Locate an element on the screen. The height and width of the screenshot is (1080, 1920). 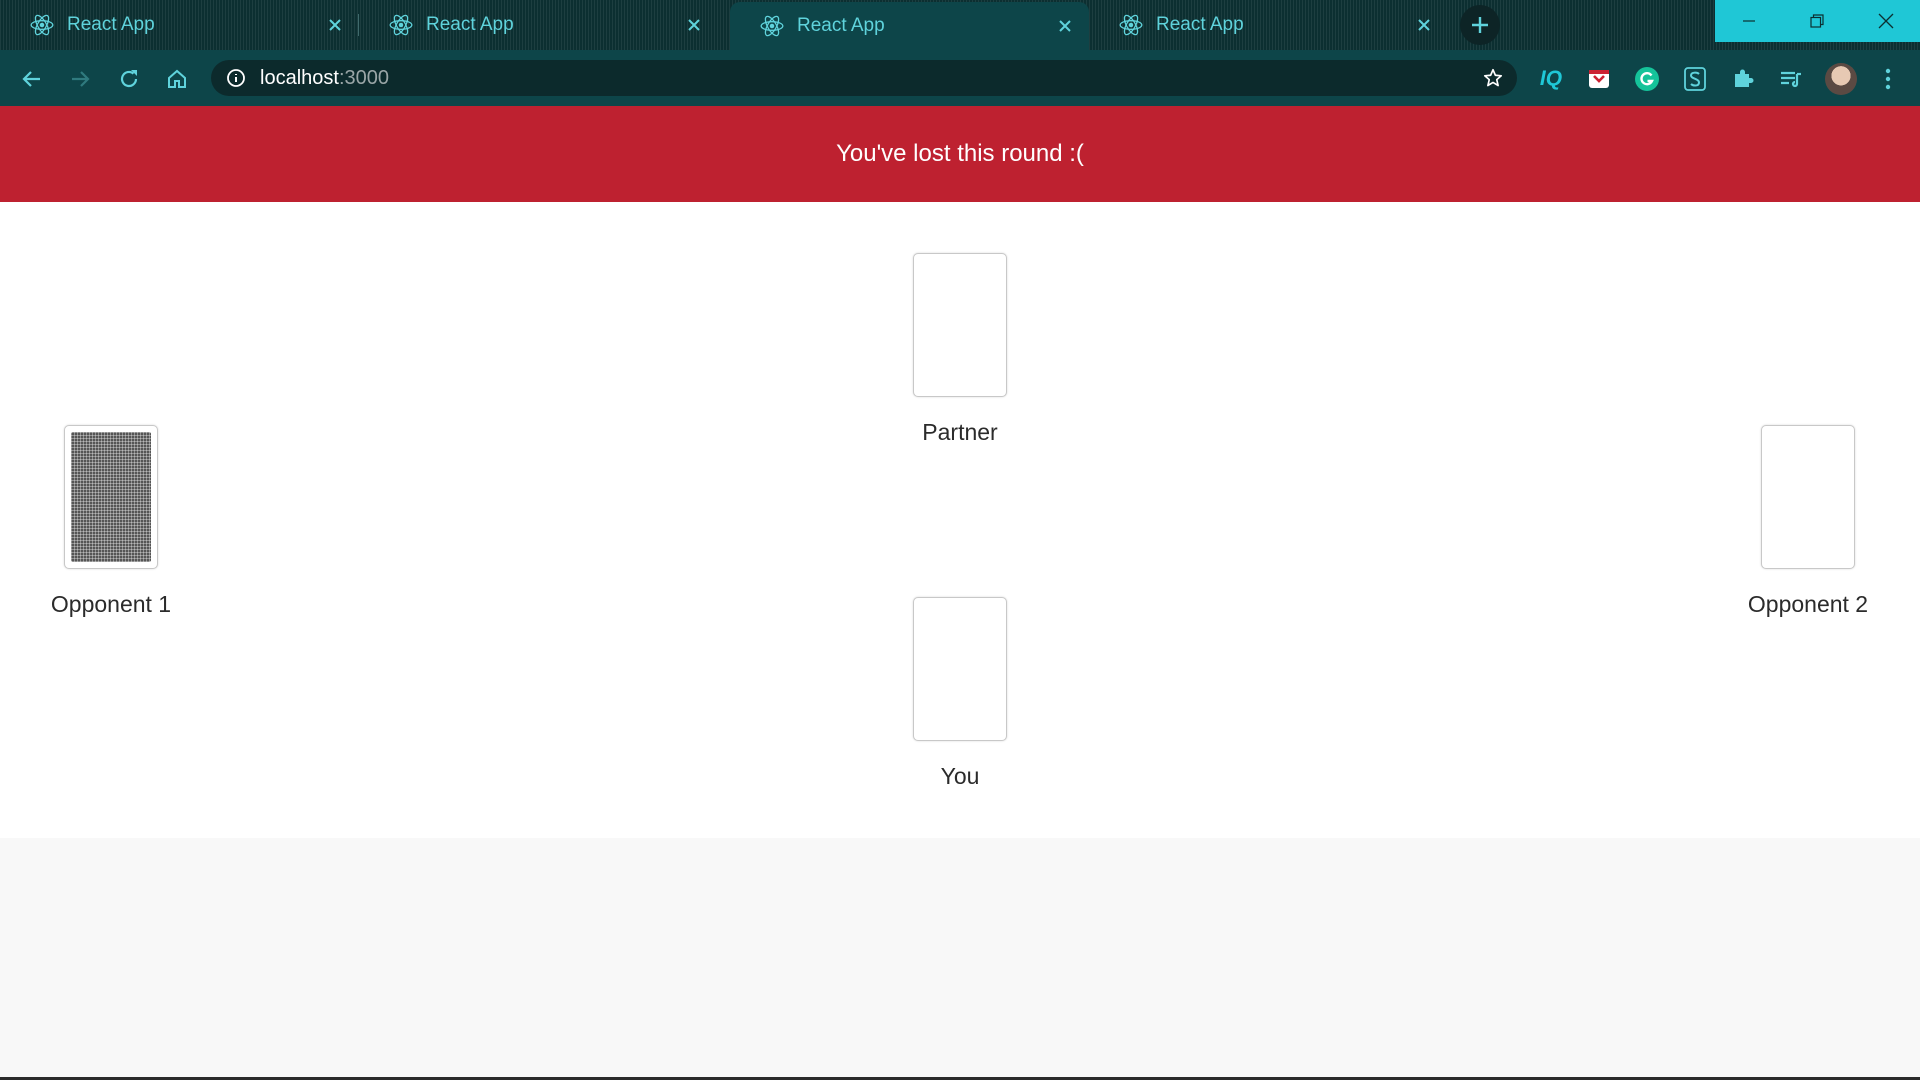
profile-avatar is located at coordinates (1841, 79).